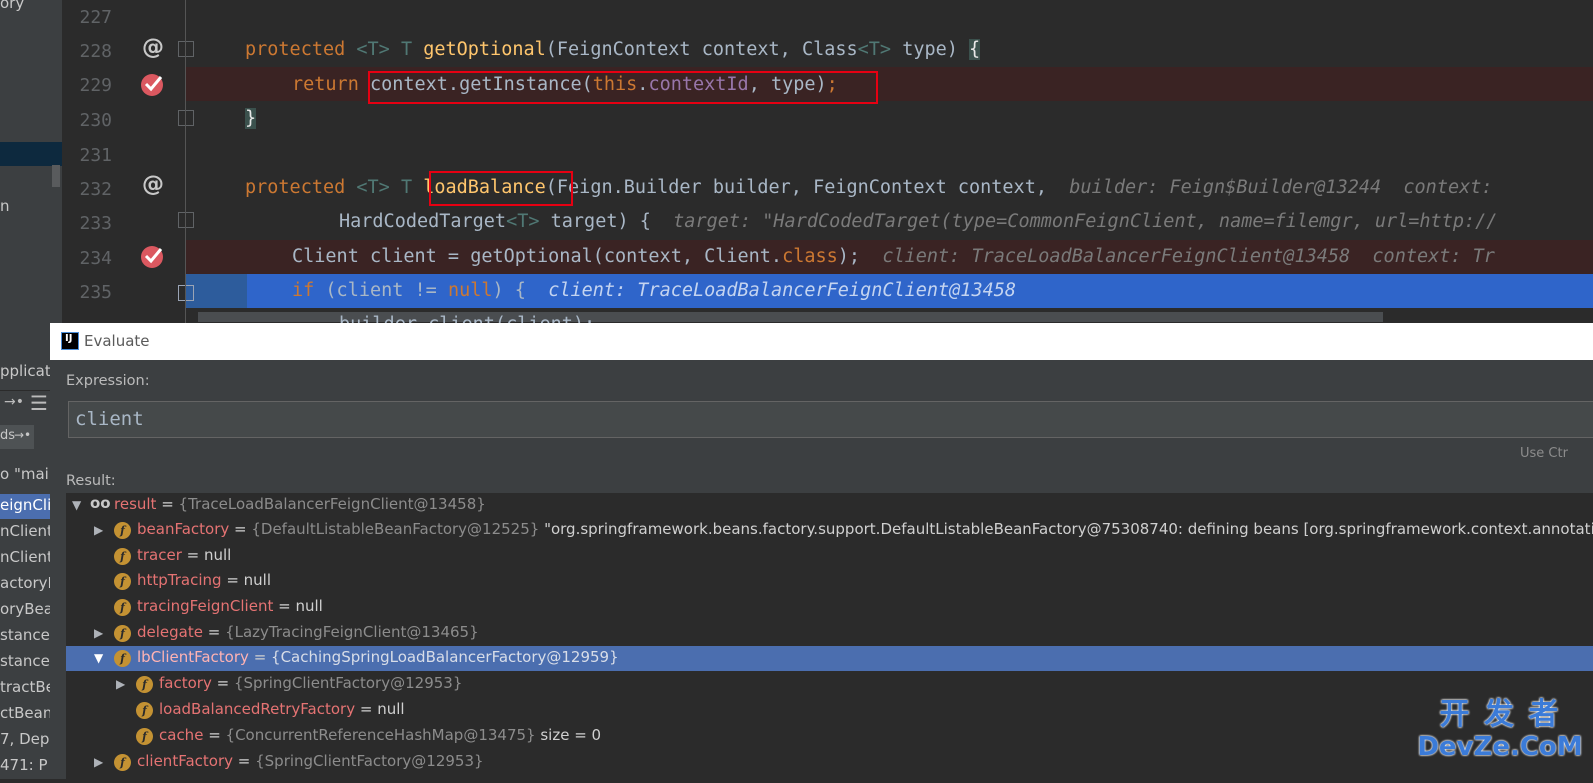 This screenshot has height=783, width=1593. I want to click on debug-tab-label: pplicati, so click(27, 371).